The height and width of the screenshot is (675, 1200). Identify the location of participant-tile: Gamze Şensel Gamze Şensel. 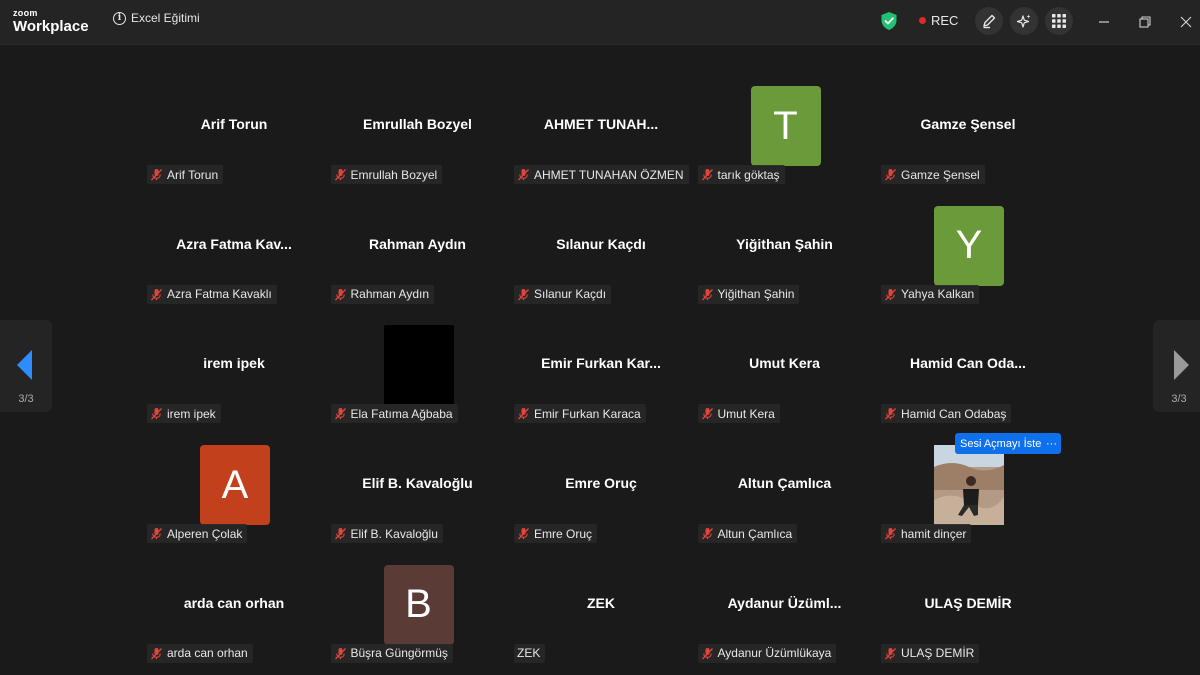
(968, 133).